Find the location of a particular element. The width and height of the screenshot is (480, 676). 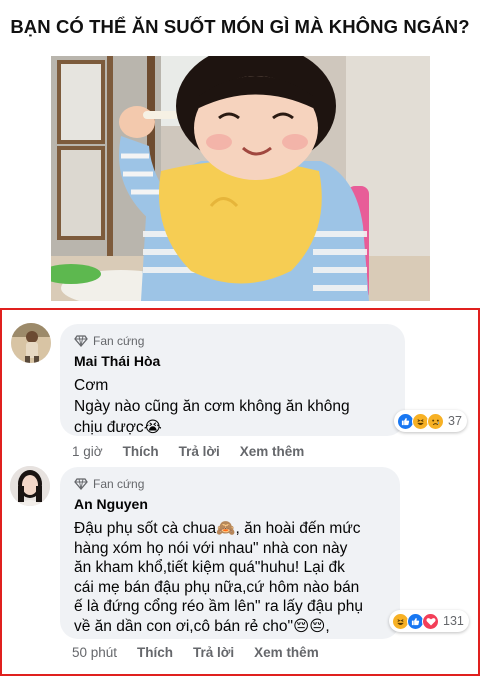

comment-author: An Nguyen is located at coordinates (230, 504).